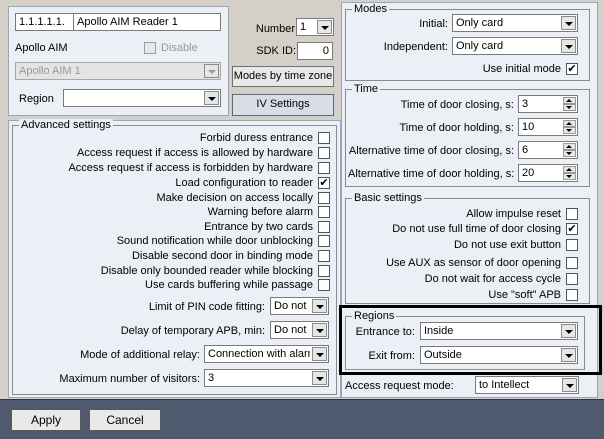 The height and width of the screenshot is (439, 604). I want to click on max-visitors-select: 3, so click(266, 378).